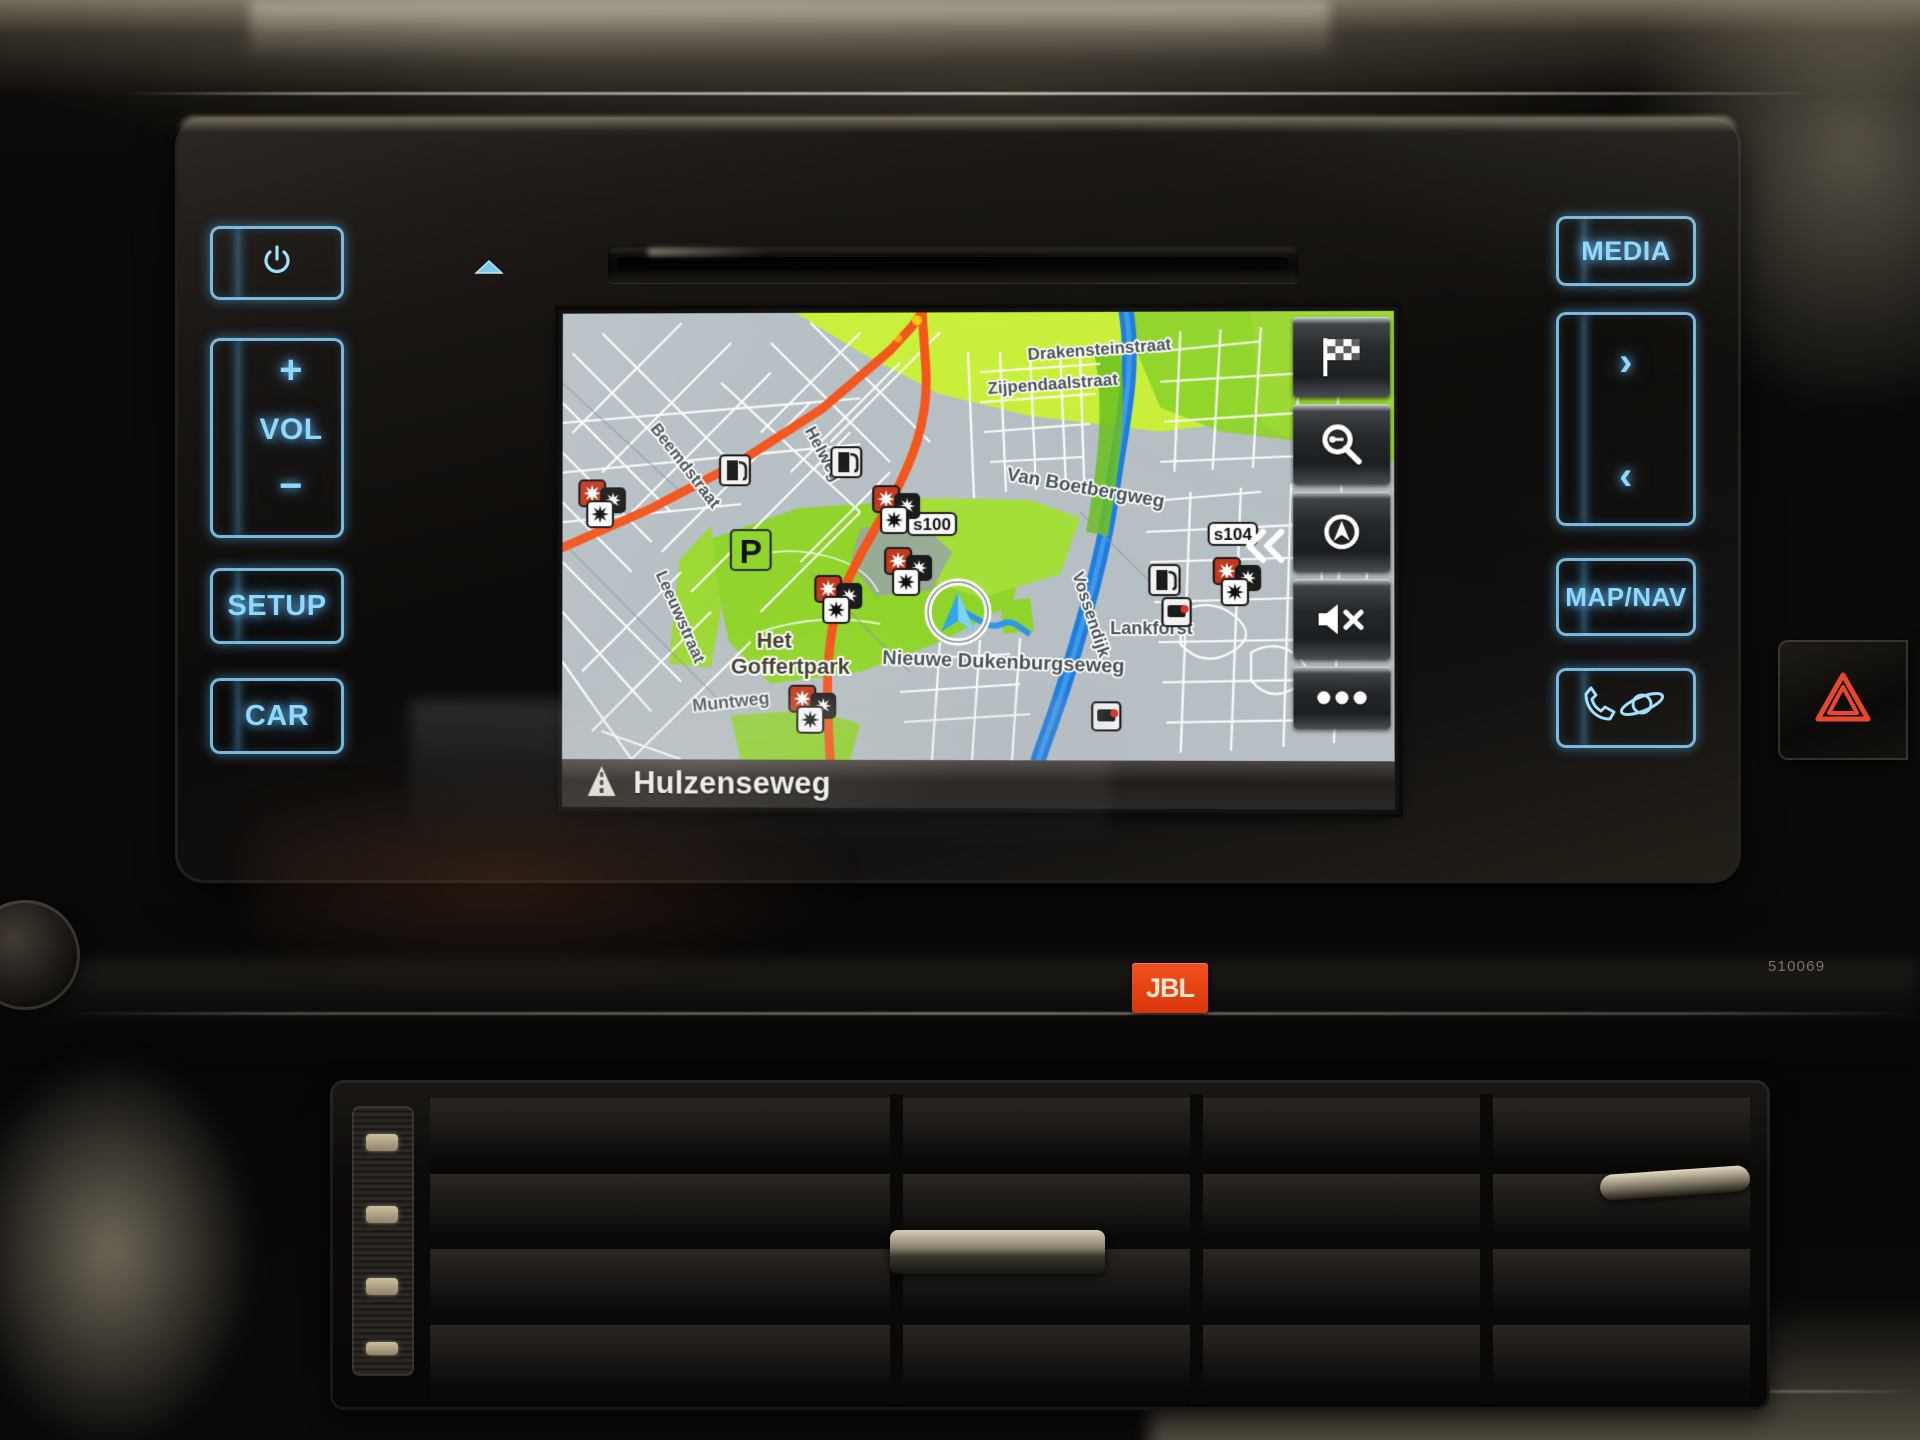 The height and width of the screenshot is (1440, 1920). I want to click on double-chevron-left-icon, so click(1265, 546).